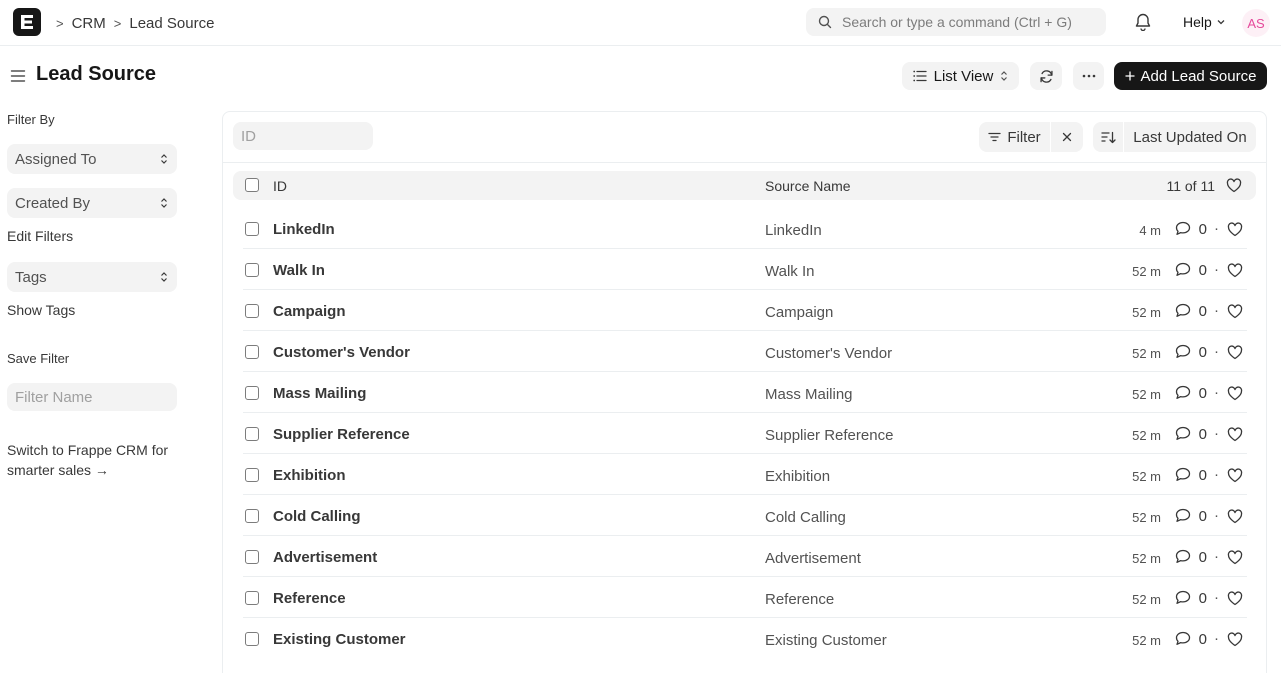 The width and height of the screenshot is (1281, 673). I want to click on row-source-name: Mass Mailing, so click(809, 394).